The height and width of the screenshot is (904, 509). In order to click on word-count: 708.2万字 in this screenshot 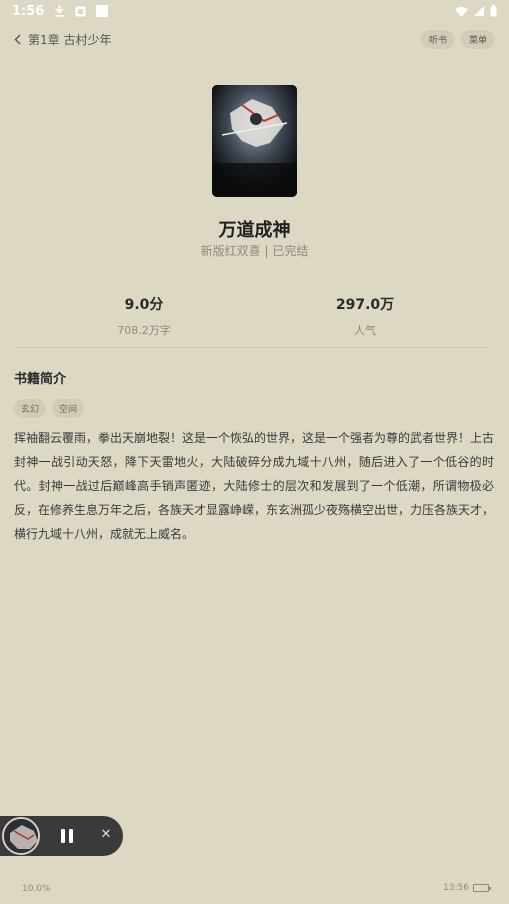, I will do `click(144, 330)`.